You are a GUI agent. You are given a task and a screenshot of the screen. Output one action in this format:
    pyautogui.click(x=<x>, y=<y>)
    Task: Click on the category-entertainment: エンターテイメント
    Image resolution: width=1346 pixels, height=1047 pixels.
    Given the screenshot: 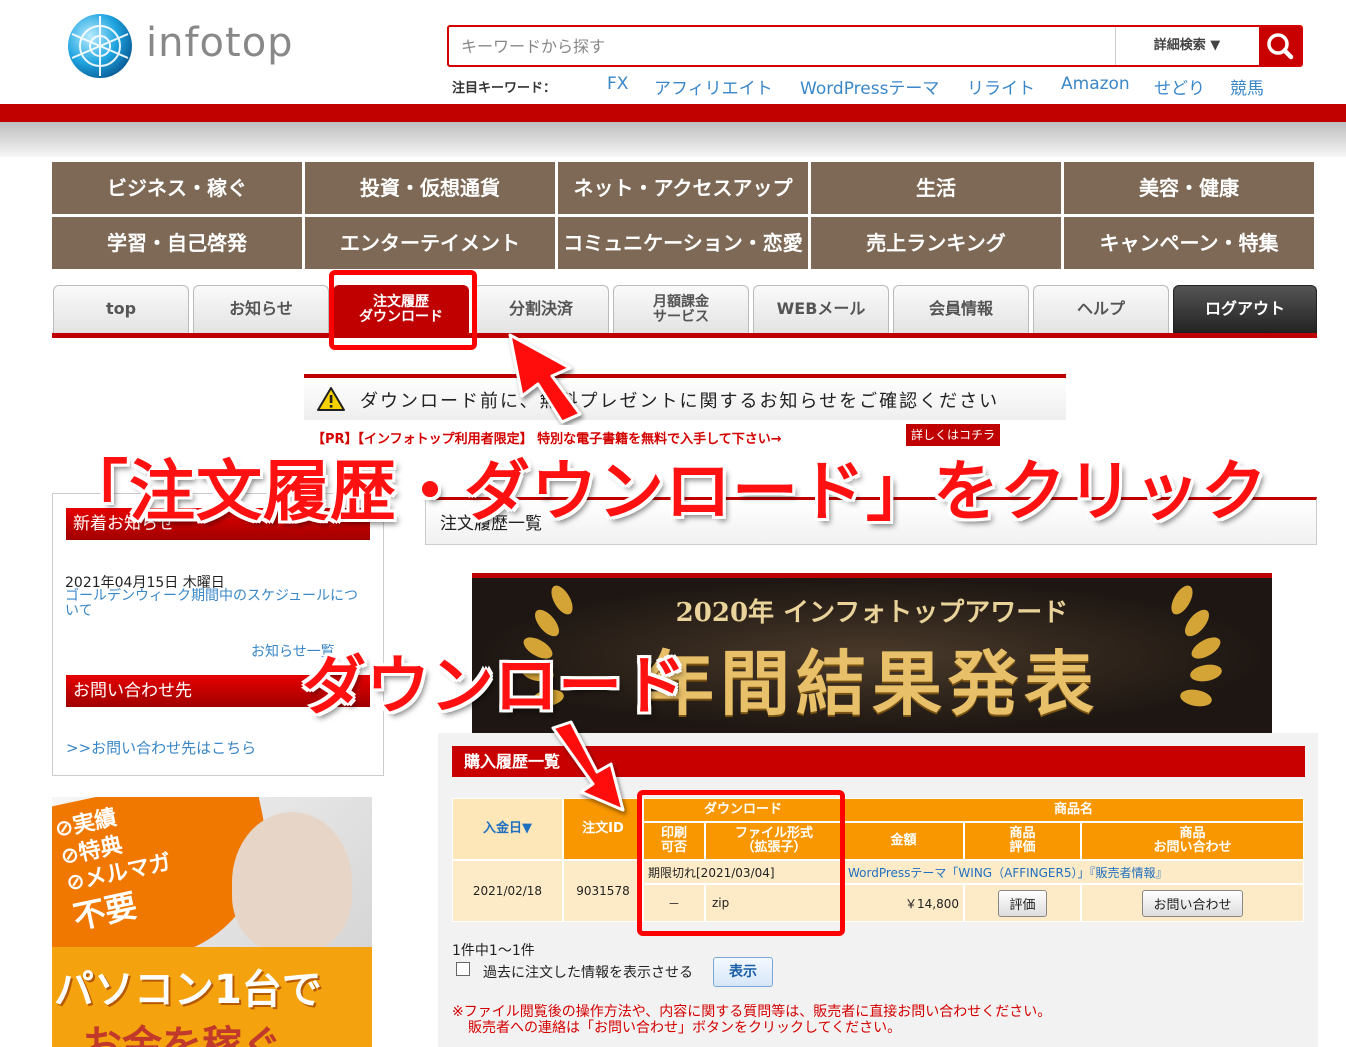 What is the action you would take?
    pyautogui.click(x=430, y=243)
    